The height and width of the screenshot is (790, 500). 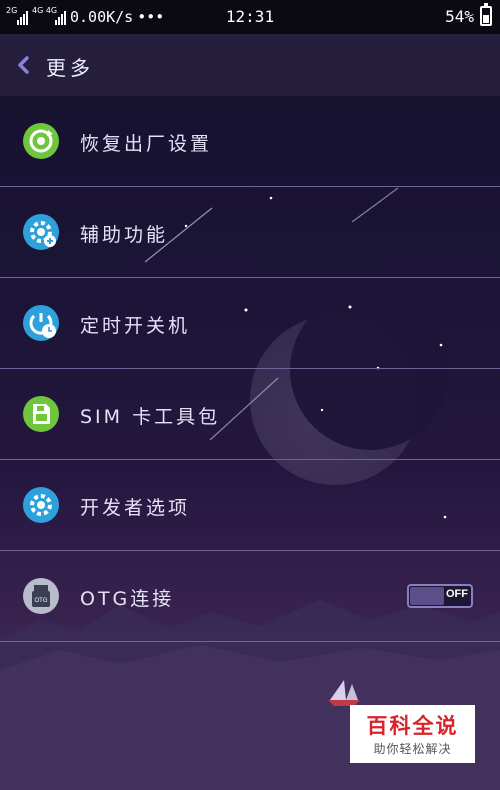 I want to click on menu-item-factory-reset: 恢复出厂设置, so click(x=250, y=141).